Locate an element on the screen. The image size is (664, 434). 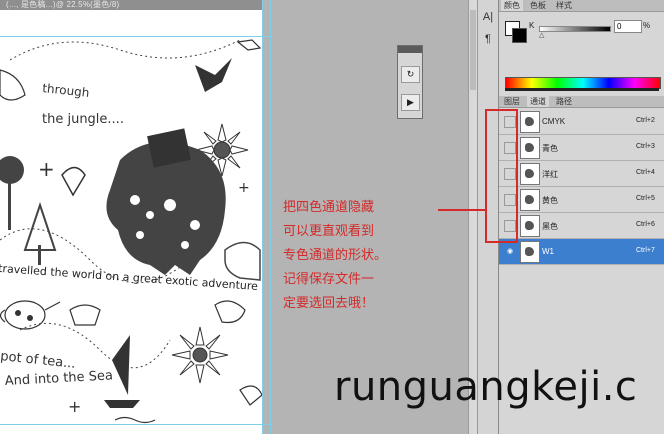
annotation-text: 把四色通道隐藏 可以更直观看到 专色通道的形状。 记得保存文件一 定要选回去哦！ is located at coordinates (368, 256).